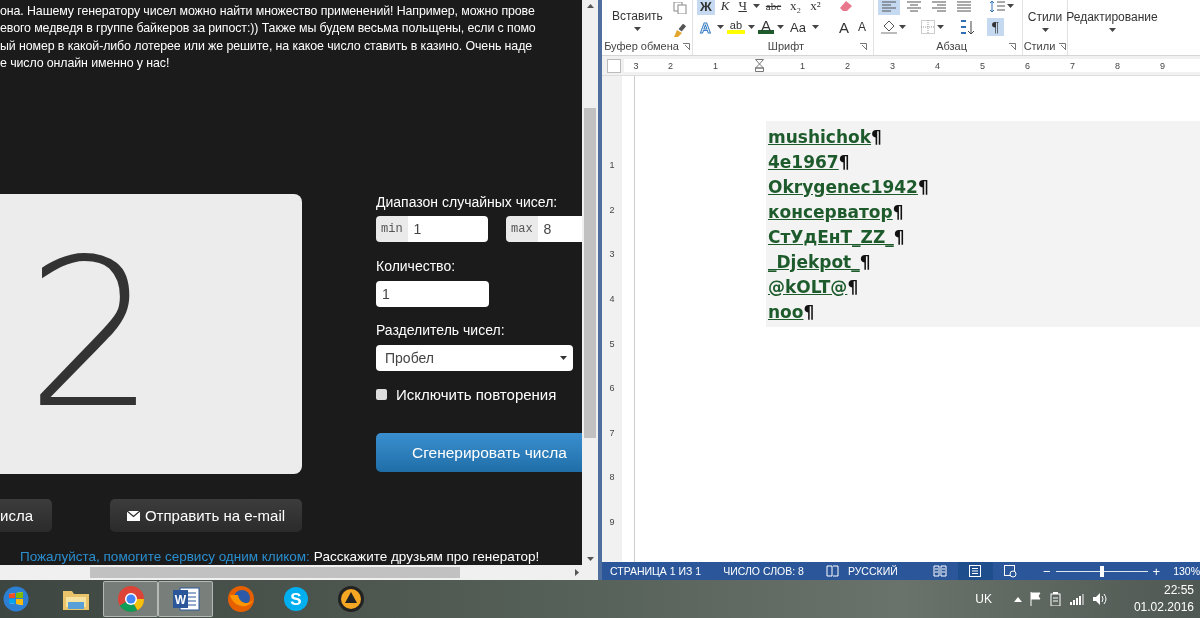 The height and width of the screenshot is (618, 1200). What do you see at coordinates (814, 261) in the screenshot?
I see `document-text: _Djekpot_` at bounding box center [814, 261].